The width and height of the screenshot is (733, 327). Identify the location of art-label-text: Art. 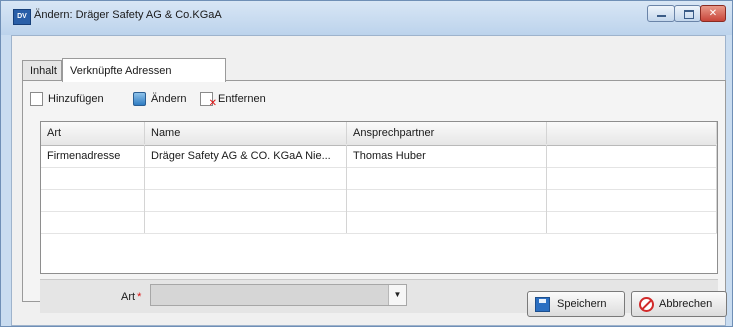
(128, 297).